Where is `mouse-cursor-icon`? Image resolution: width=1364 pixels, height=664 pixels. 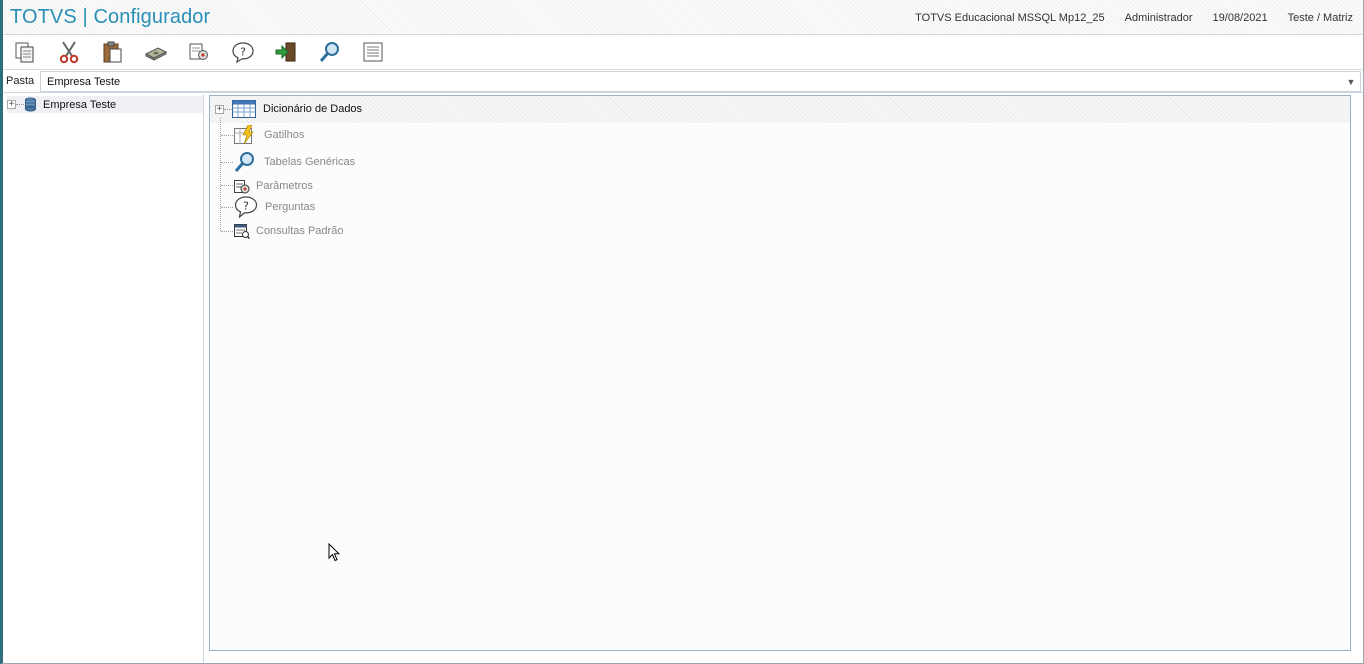 mouse-cursor-icon is located at coordinates (334, 552).